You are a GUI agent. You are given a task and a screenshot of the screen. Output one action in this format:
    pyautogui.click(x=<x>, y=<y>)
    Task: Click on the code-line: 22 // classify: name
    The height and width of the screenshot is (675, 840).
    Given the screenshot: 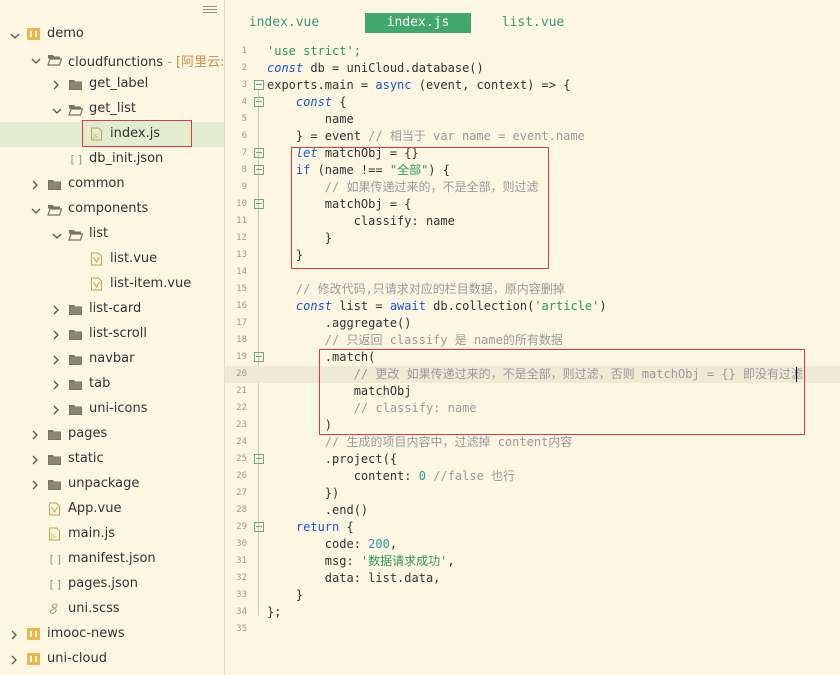 What is the action you would take?
    pyautogui.click(x=532, y=408)
    